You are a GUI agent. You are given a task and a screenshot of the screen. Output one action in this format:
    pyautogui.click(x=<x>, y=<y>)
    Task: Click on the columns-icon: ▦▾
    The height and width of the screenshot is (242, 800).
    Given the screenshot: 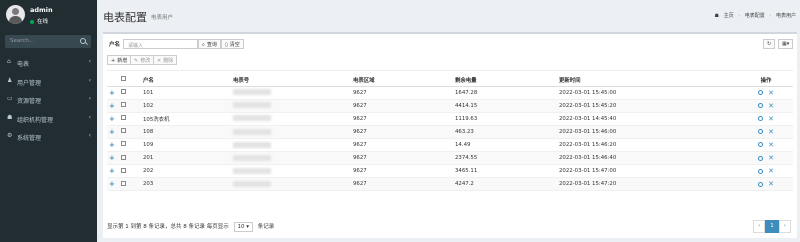 What is the action you would take?
    pyautogui.click(x=786, y=44)
    